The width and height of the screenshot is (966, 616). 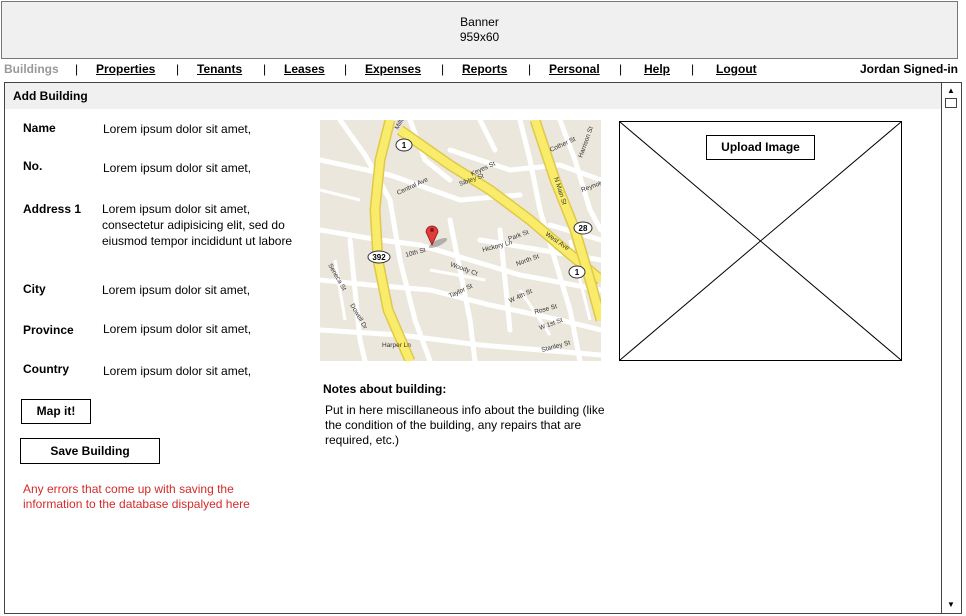 What do you see at coordinates (951, 605) in the screenshot?
I see `scroll-down-icon: ▼` at bounding box center [951, 605].